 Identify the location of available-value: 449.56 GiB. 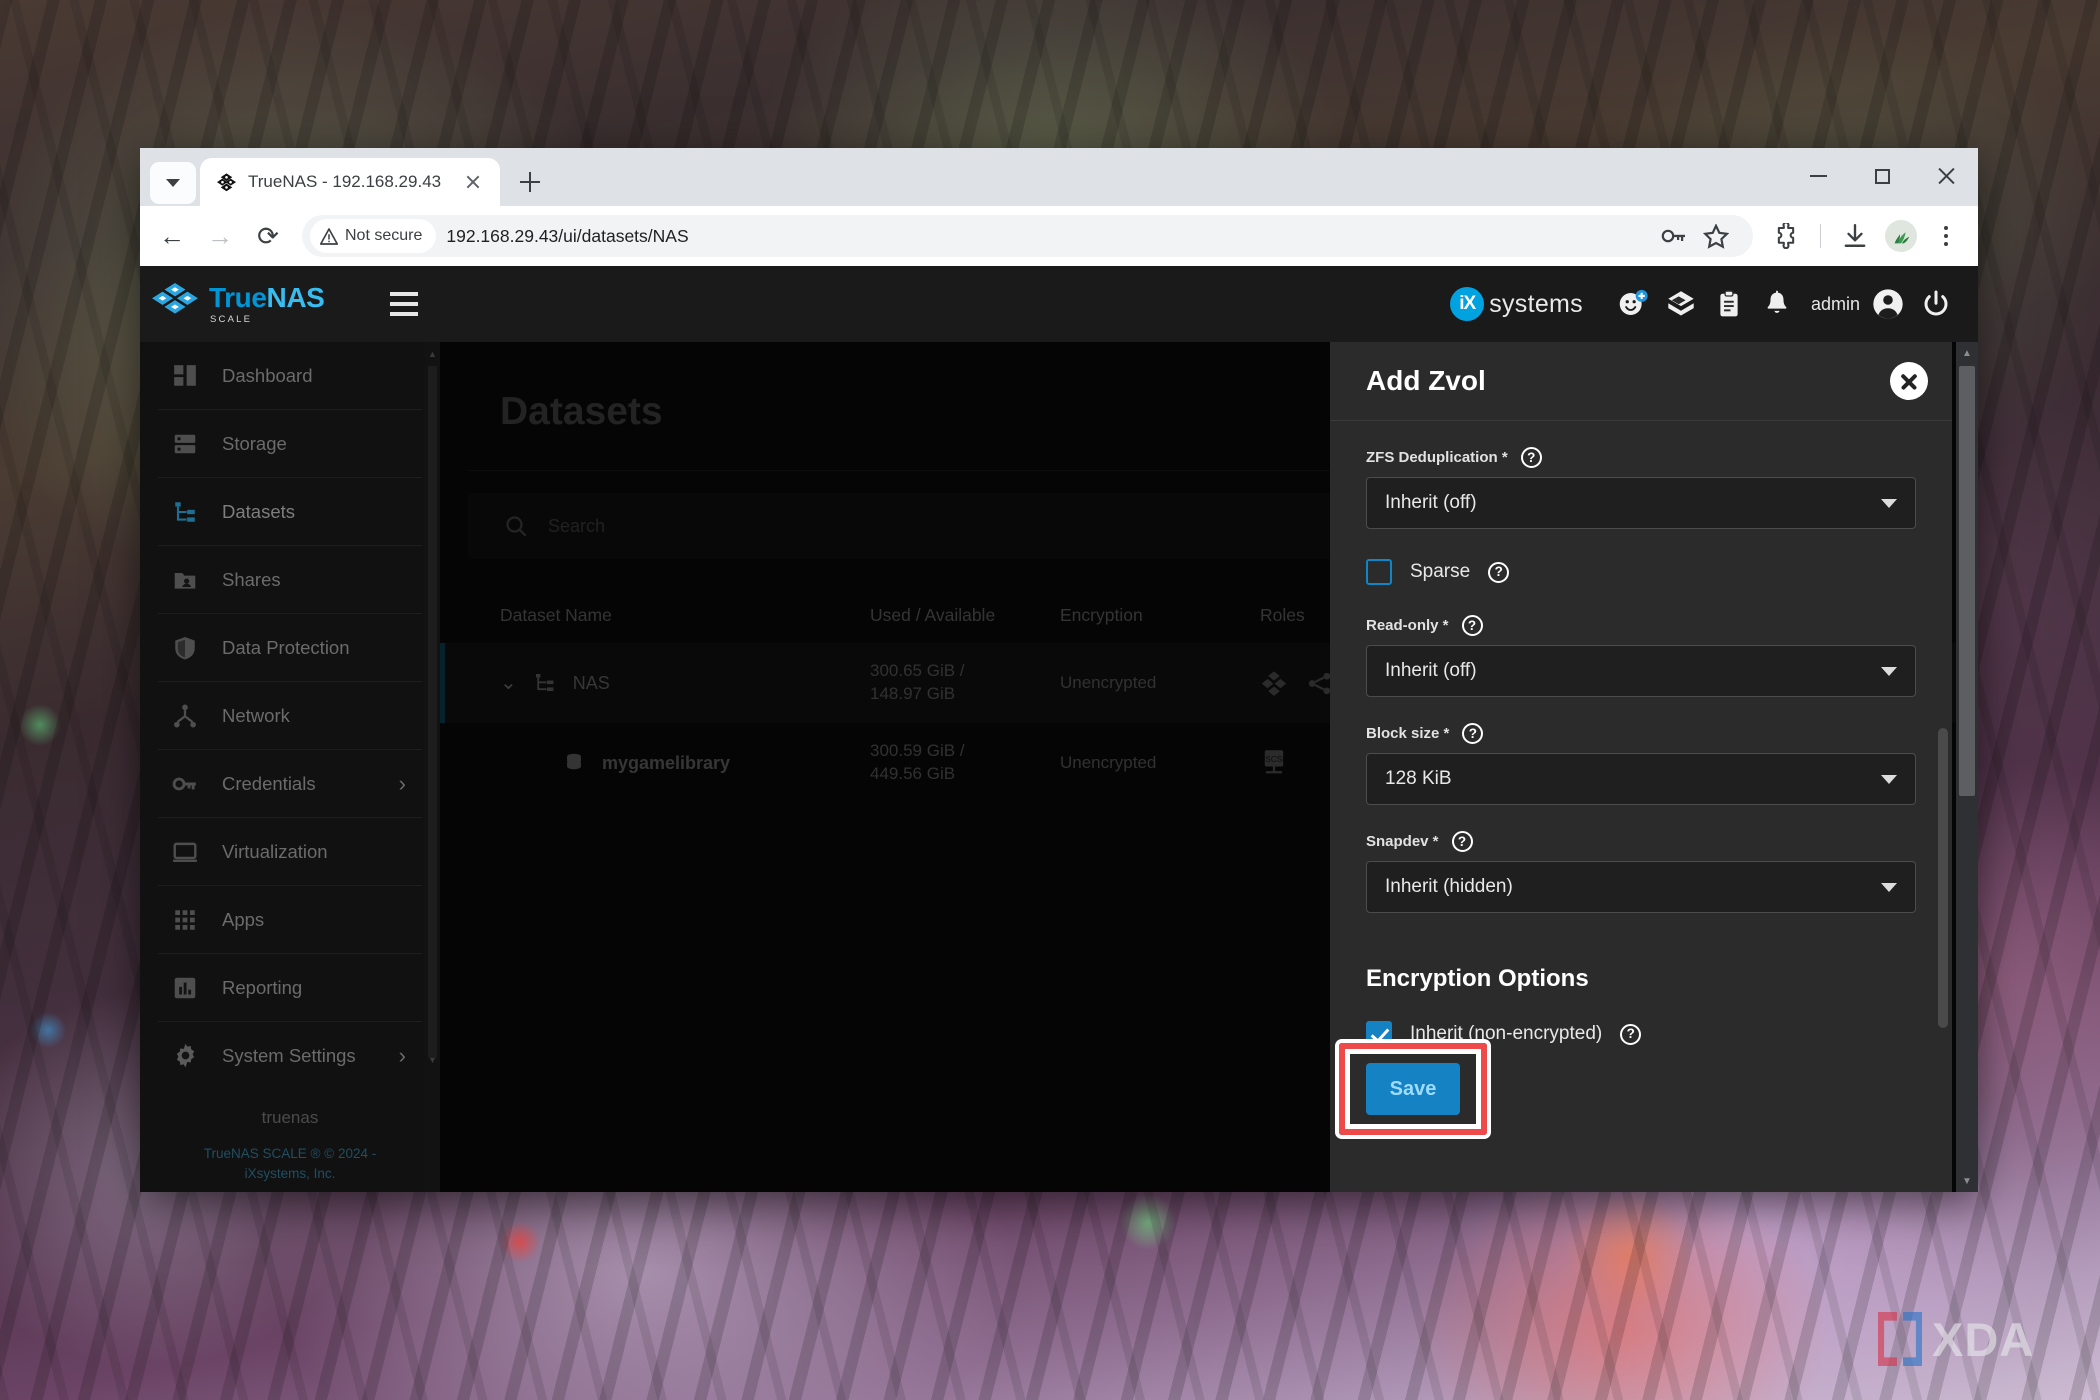
(913, 773).